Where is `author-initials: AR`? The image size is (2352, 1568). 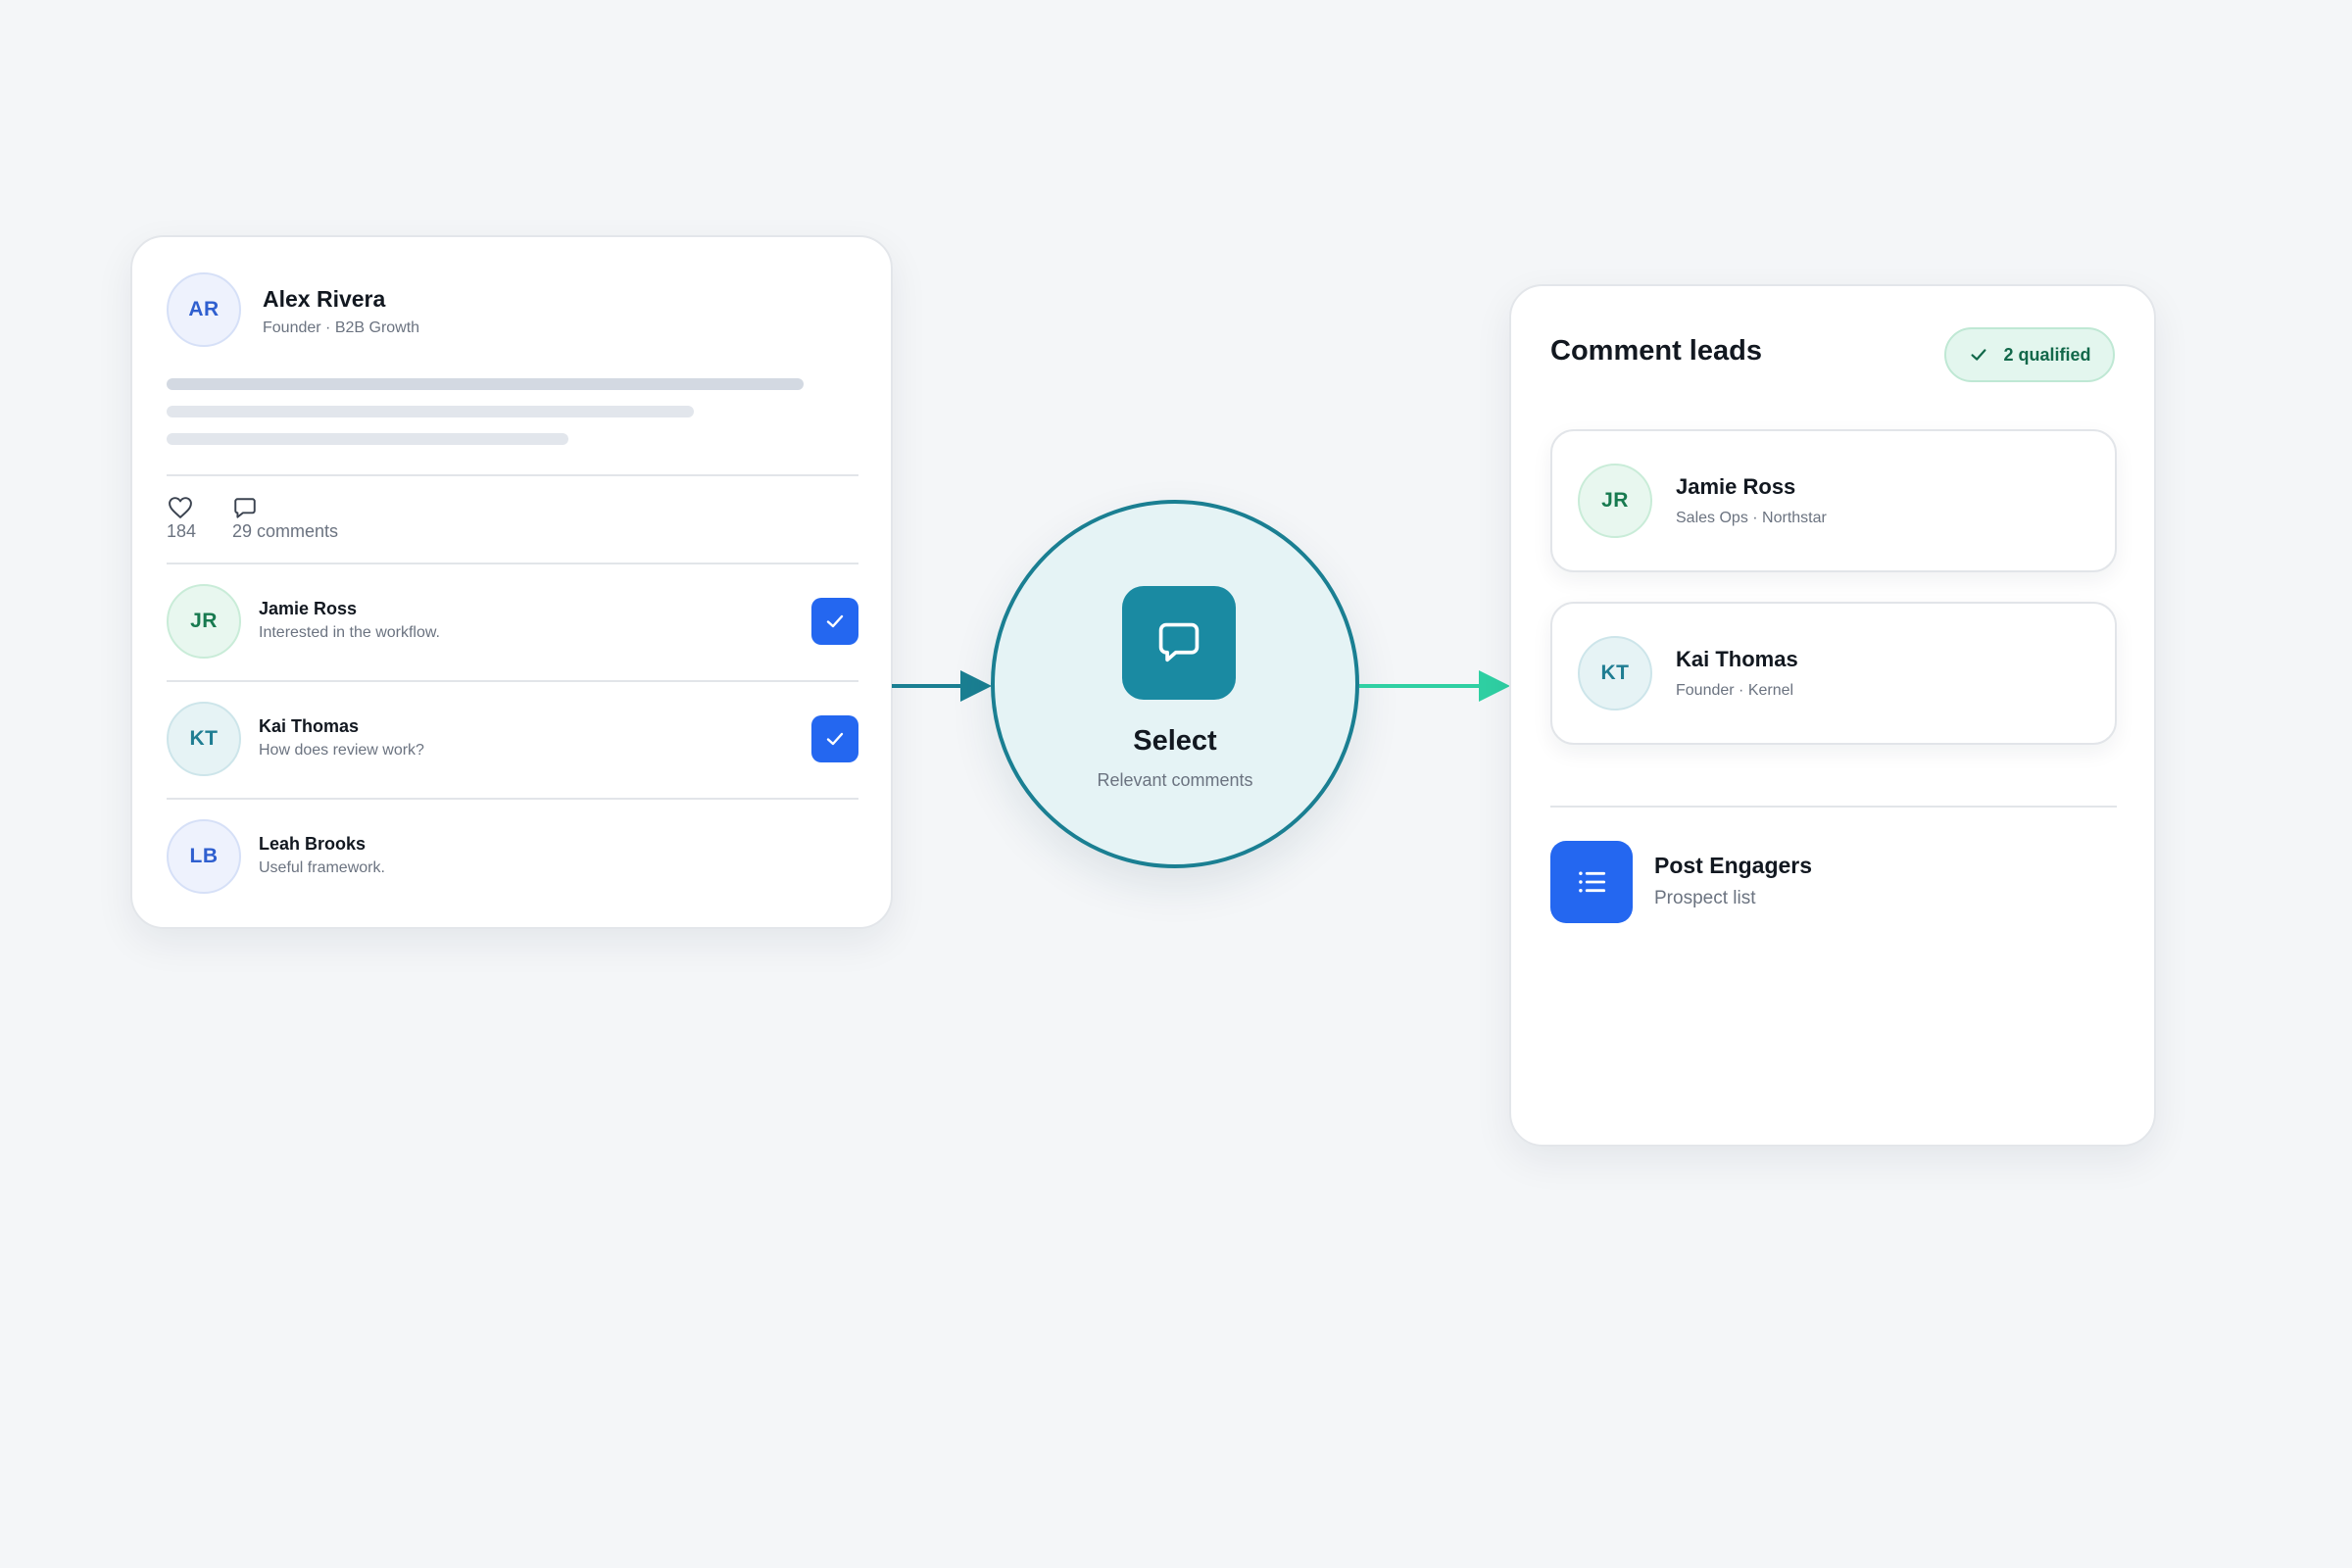
author-initials: AR is located at coordinates (204, 309).